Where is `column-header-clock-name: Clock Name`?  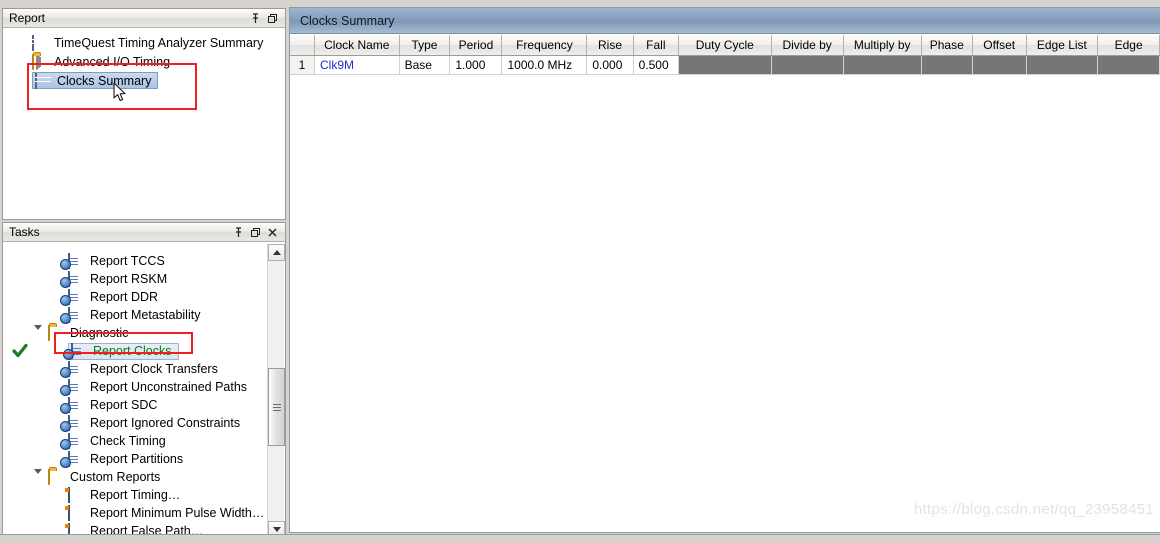 column-header-clock-name: Clock Name is located at coordinates (357, 45).